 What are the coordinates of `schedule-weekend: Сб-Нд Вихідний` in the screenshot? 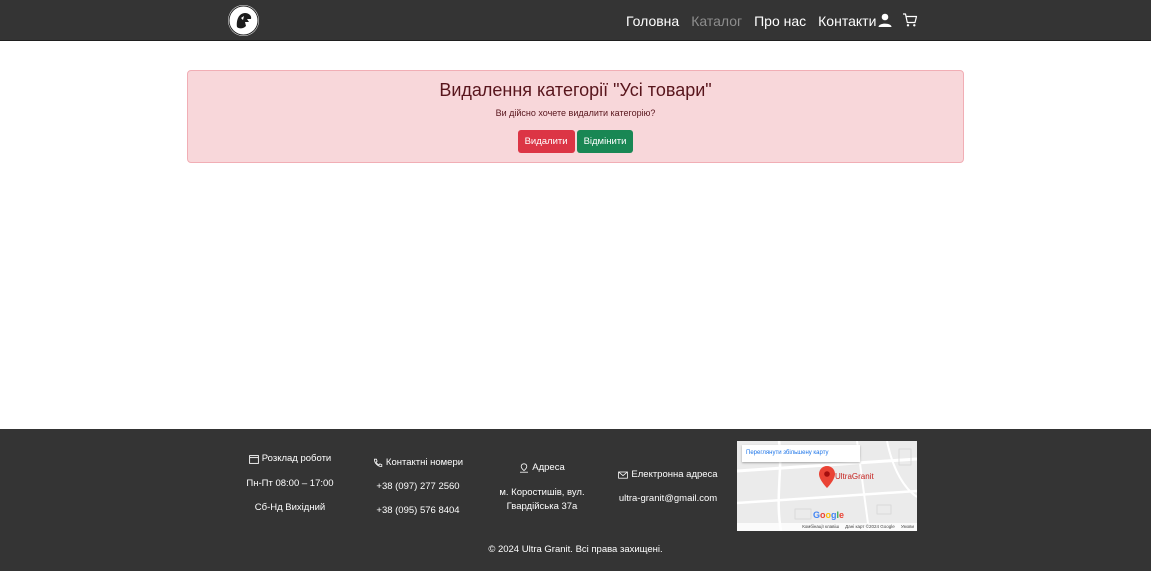 It's located at (290, 507).